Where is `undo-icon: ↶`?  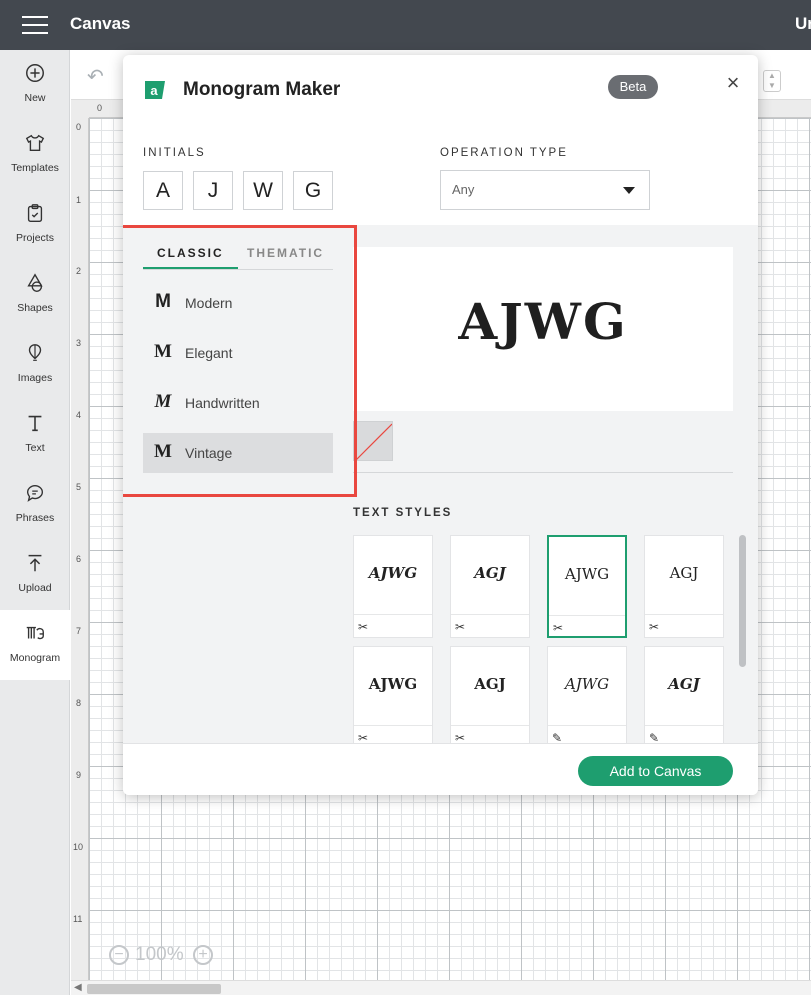 undo-icon: ↶ is located at coordinates (95, 76).